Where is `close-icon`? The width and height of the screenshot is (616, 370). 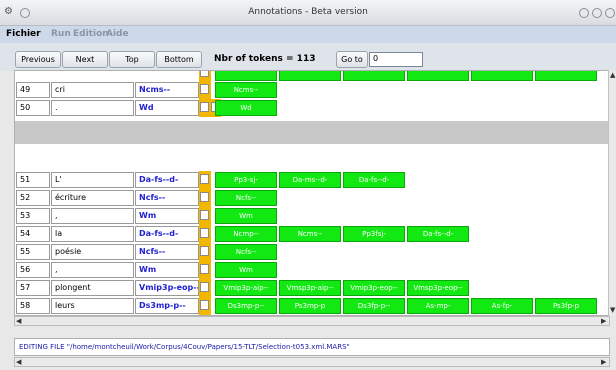
close-icon is located at coordinates (610, 13).